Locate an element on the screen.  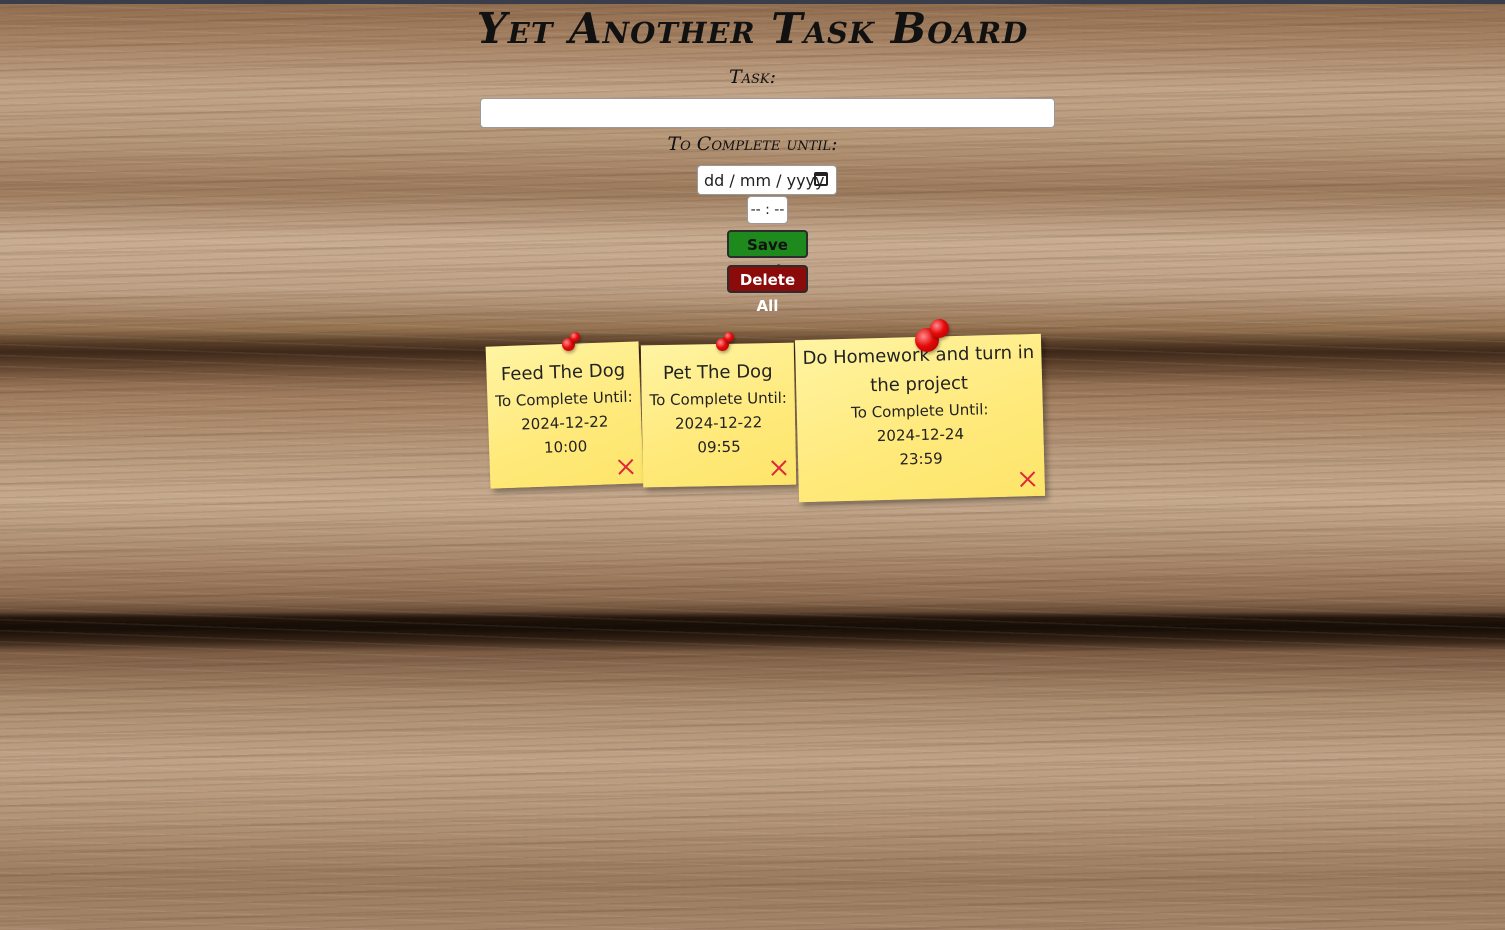
time-input: -- is located at coordinates (767, 210).